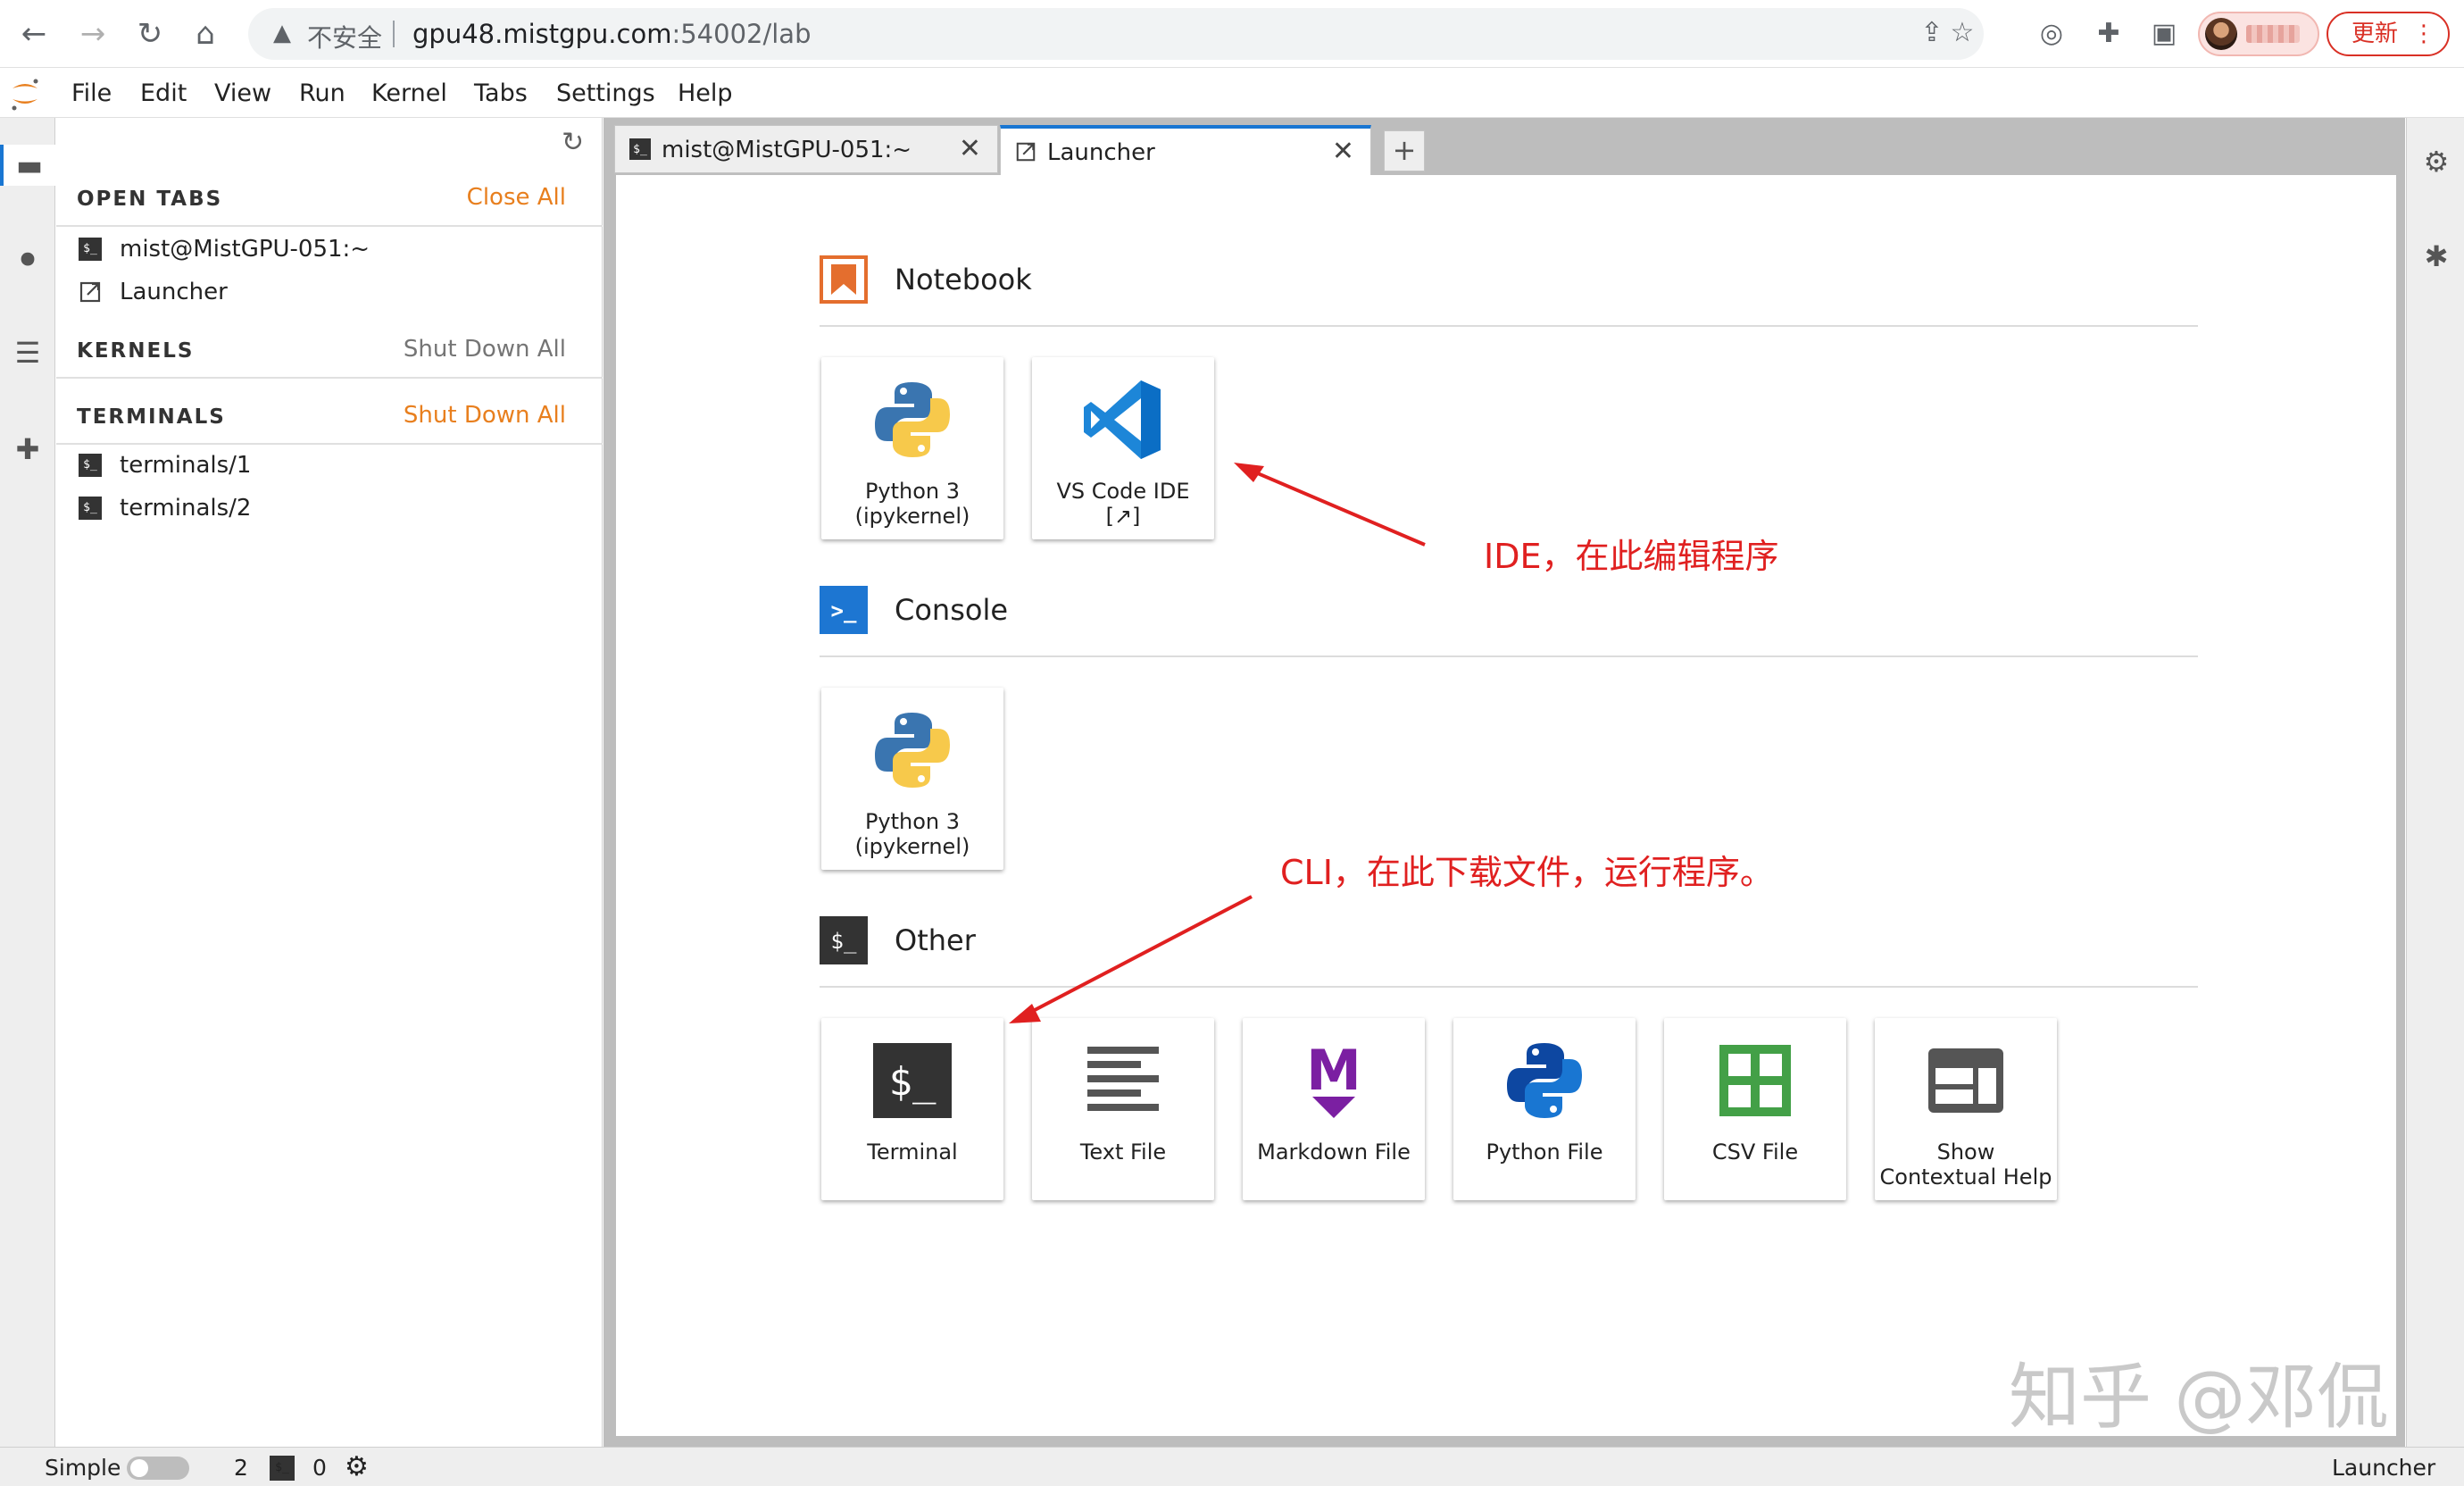 The width and height of the screenshot is (2464, 1486). What do you see at coordinates (205, 34) in the screenshot?
I see `home-icon: ⌂` at bounding box center [205, 34].